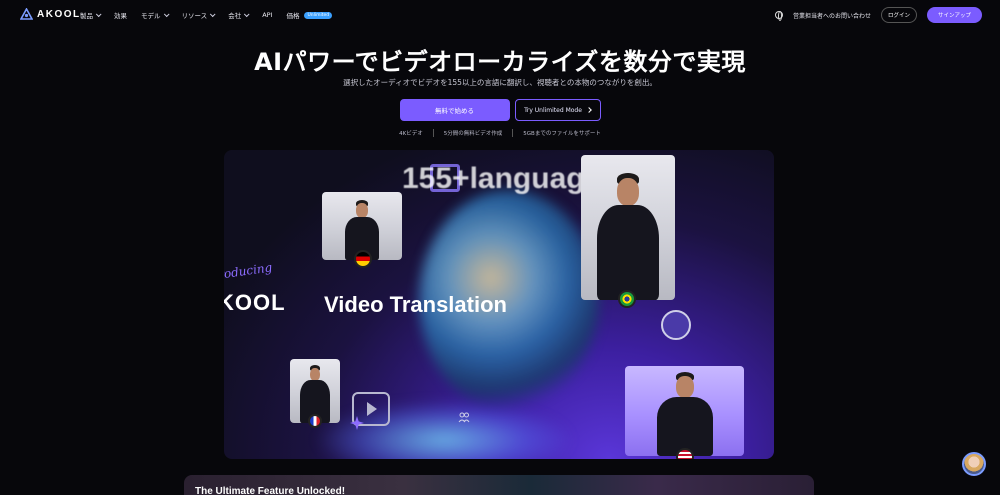 The width and height of the screenshot is (1000, 495). I want to click on germany-flag-icon, so click(363, 259).